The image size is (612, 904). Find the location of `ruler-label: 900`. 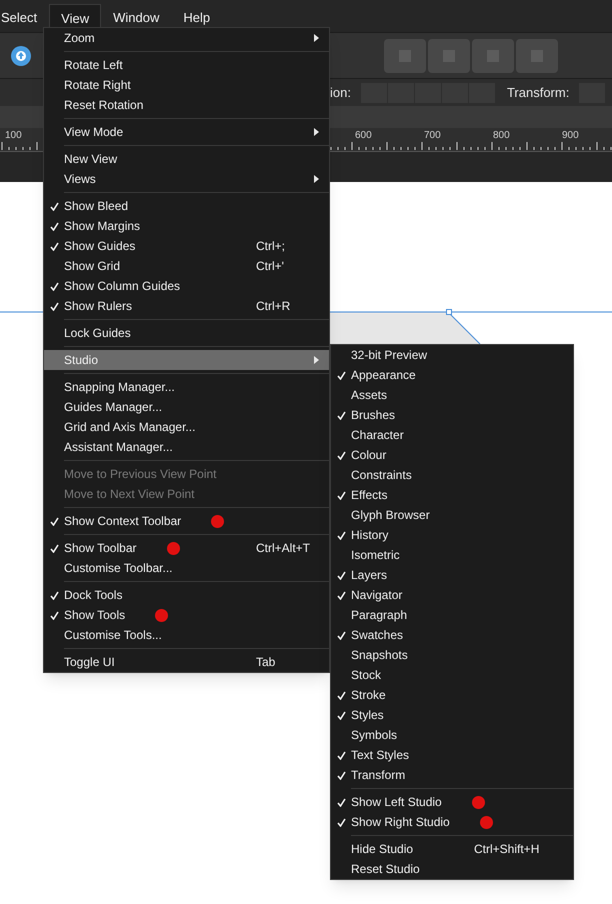

ruler-label: 900 is located at coordinates (570, 136).